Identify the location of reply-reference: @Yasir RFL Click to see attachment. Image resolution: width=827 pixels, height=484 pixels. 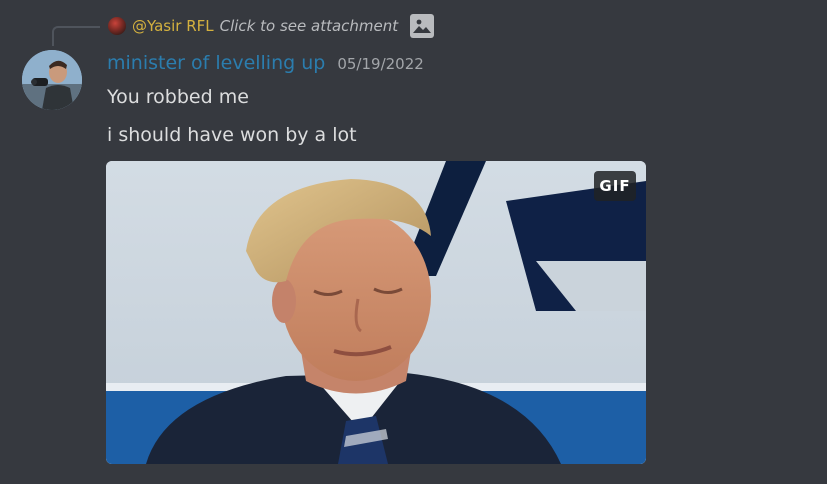
(271, 26).